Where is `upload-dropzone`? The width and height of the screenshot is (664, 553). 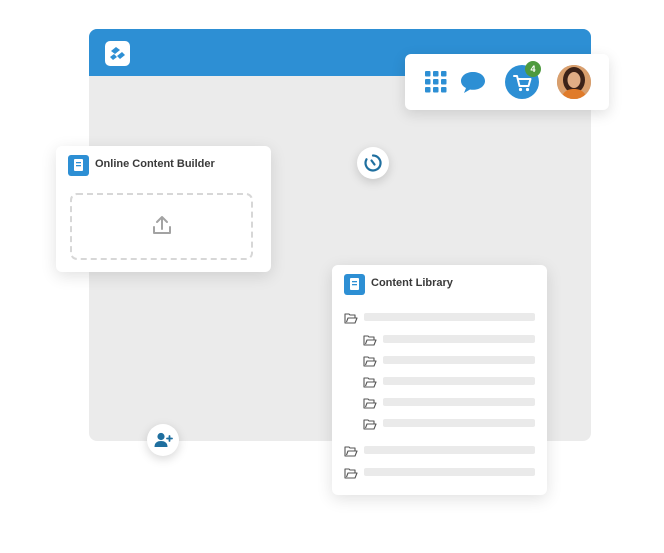
upload-dropzone is located at coordinates (161, 226).